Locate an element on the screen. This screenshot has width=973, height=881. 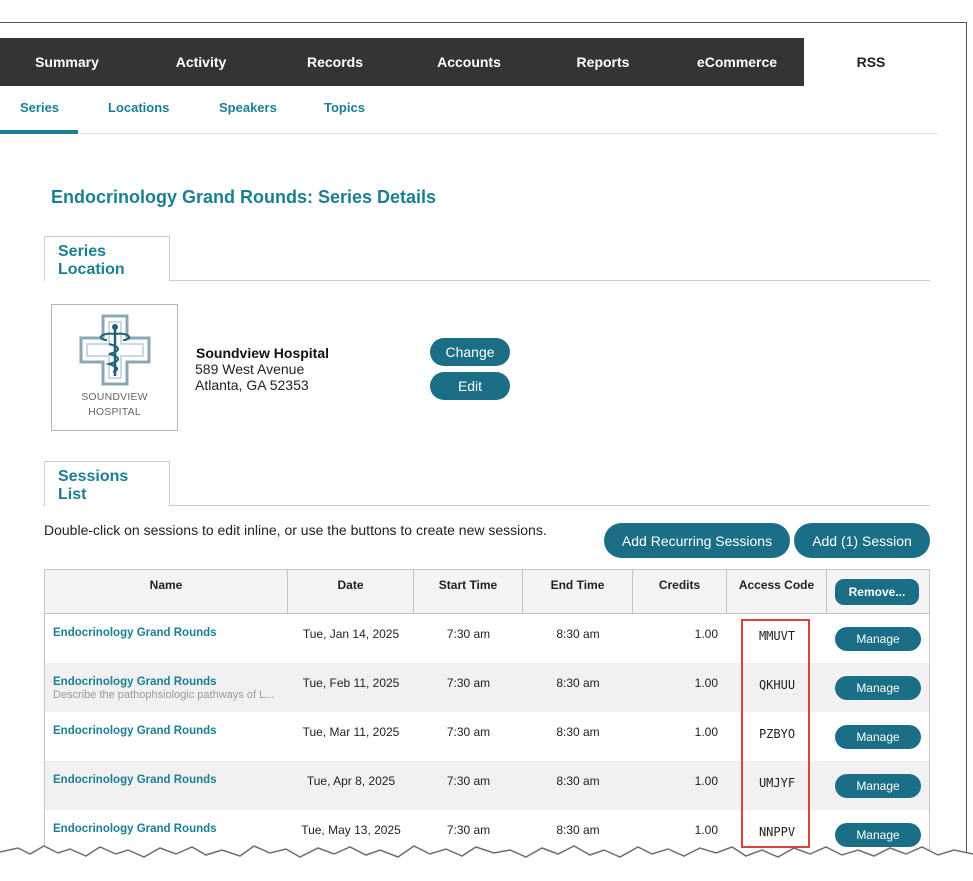
logo-text-line2: HOSPITAL is located at coordinates (114, 412).